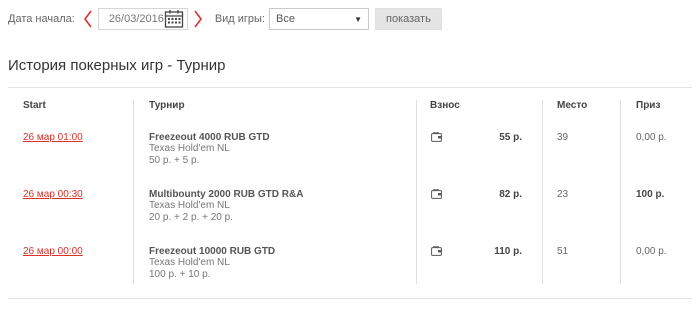  What do you see at coordinates (350, 298) in the screenshot?
I see `table-bottom-divider` at bounding box center [350, 298].